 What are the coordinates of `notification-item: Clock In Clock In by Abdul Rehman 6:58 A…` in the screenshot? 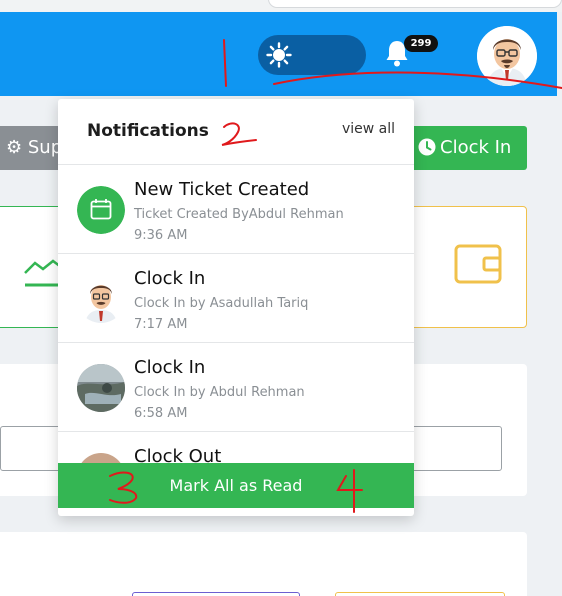 It's located at (236, 387).